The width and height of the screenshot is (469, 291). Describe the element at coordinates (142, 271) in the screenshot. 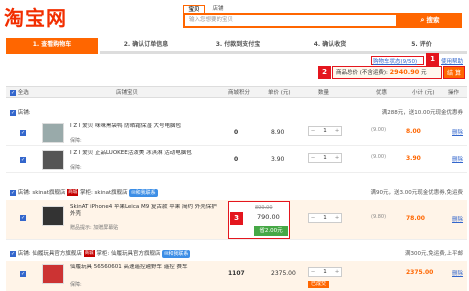

I see `item-title: 仙履玩具 56560601 高速遥控越野车 遥控 赛车` at that location.